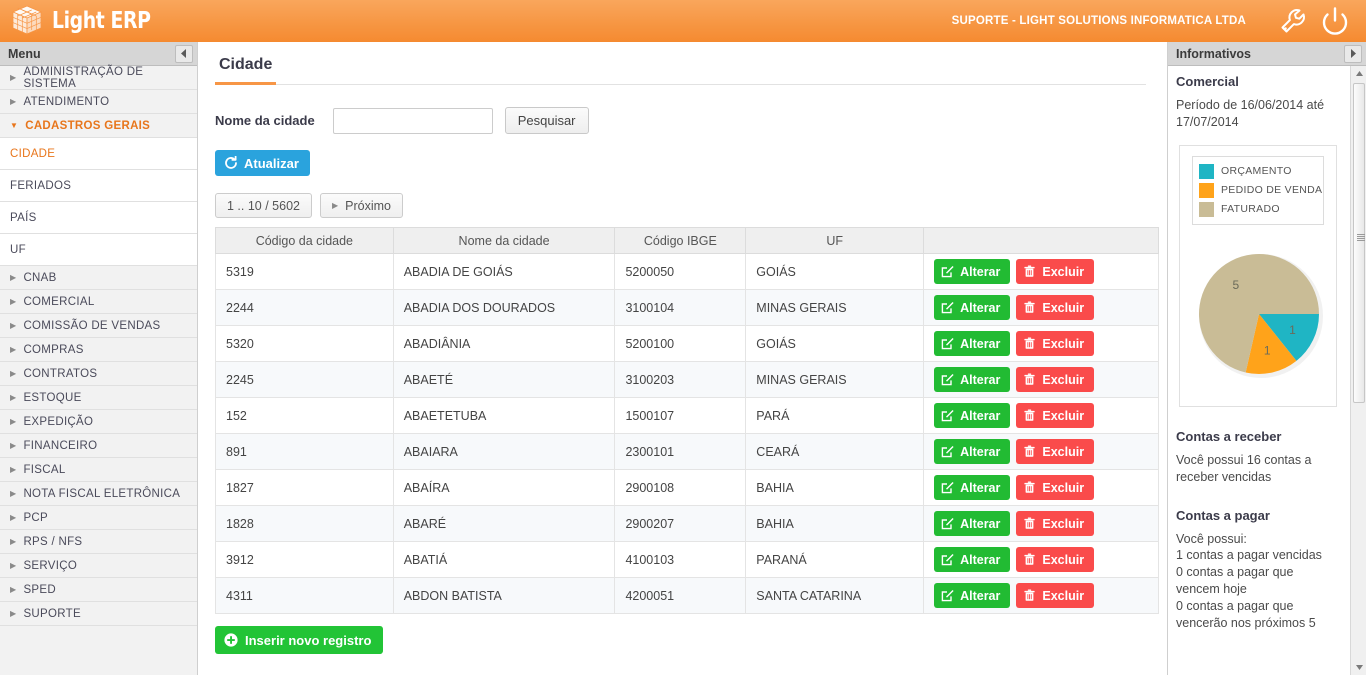  I want to click on cell-ibge: 2900108, so click(680, 487).